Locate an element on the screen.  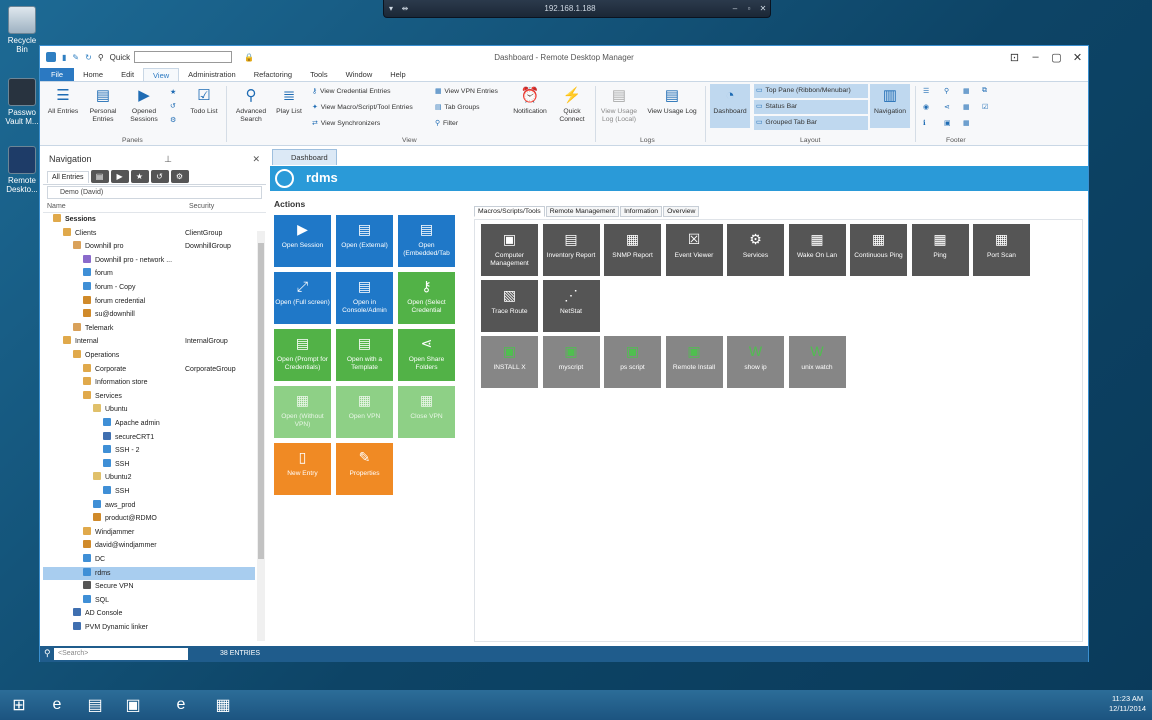
opened-sessions-button: ▶ Opened Sessions is located at coordinates (144, 105).